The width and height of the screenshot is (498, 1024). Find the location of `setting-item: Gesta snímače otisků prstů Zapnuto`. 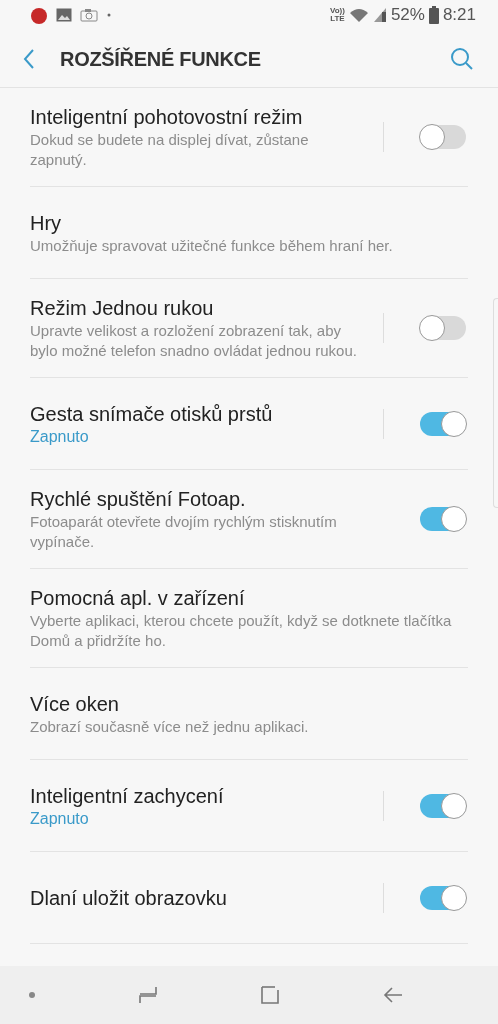

setting-item: Gesta snímače otisků prstů Zapnuto is located at coordinates (249, 424).